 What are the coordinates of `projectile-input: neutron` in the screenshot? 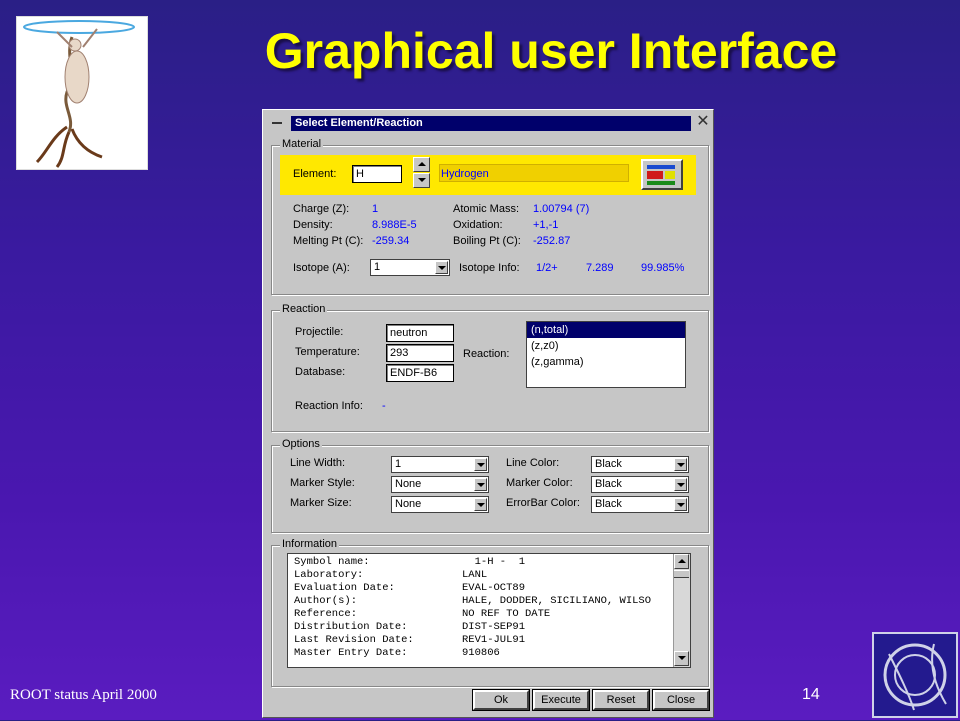 It's located at (420, 333).